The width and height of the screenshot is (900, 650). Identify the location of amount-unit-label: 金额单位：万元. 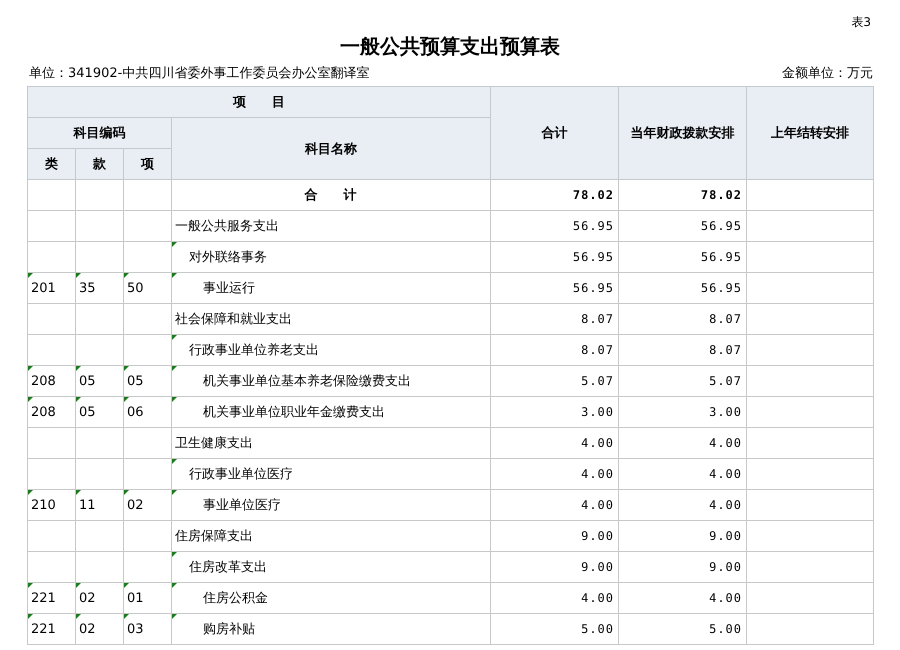
(827, 73).